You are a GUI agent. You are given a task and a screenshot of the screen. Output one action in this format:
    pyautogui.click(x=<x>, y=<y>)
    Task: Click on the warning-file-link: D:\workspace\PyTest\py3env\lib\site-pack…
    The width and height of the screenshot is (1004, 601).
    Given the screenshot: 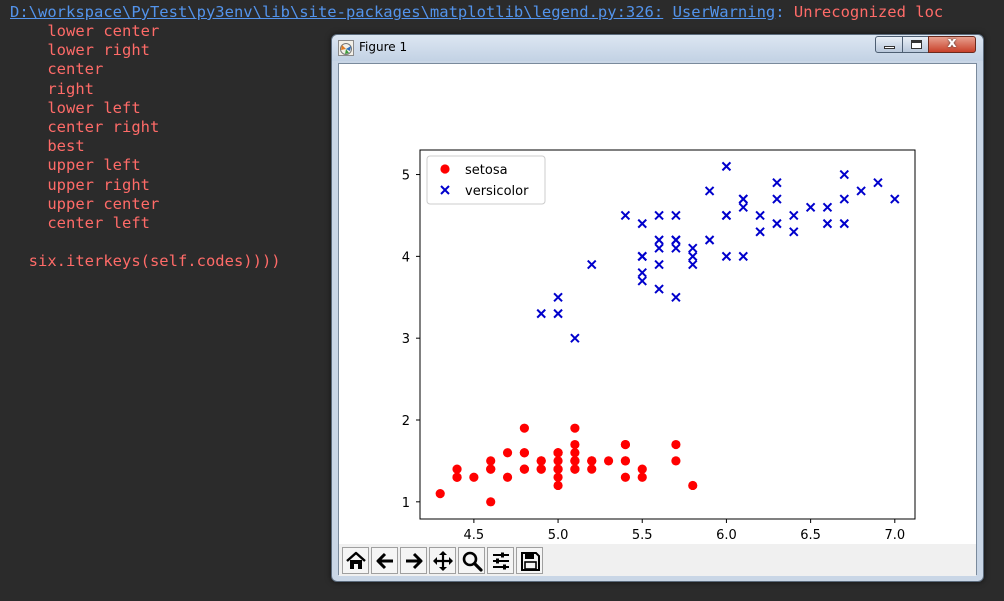 What is the action you would take?
    pyautogui.click(x=336, y=12)
    